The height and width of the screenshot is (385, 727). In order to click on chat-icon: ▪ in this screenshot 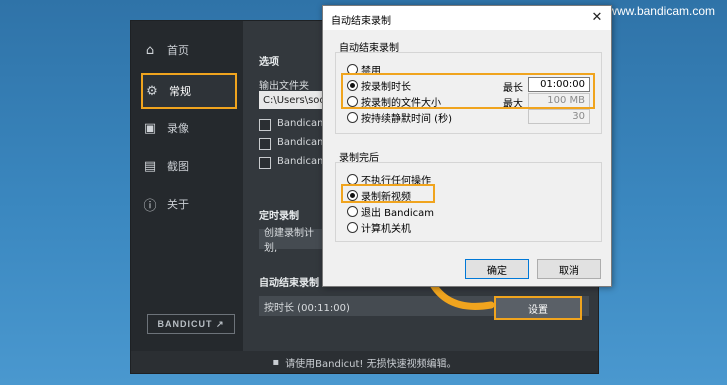, I will do `click(276, 362)`.